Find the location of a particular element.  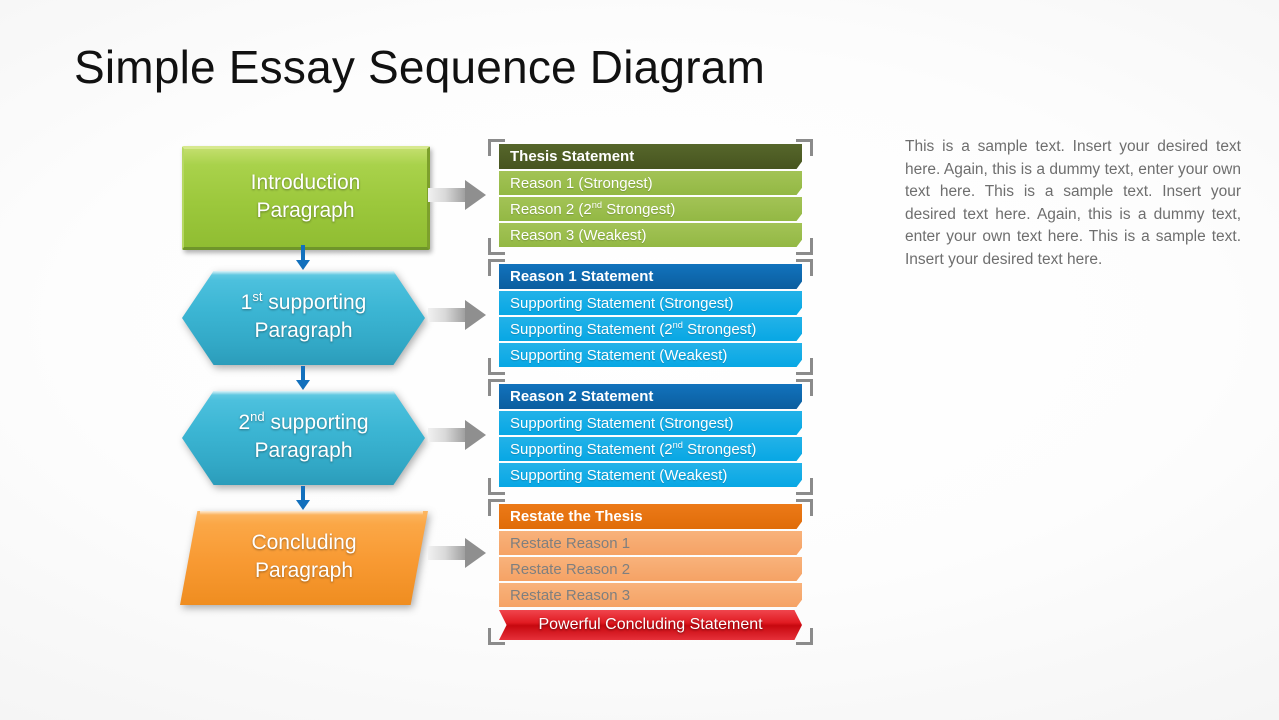

flow-step-first-supporting: 1st supporting Paragraph is located at coordinates (303, 318).